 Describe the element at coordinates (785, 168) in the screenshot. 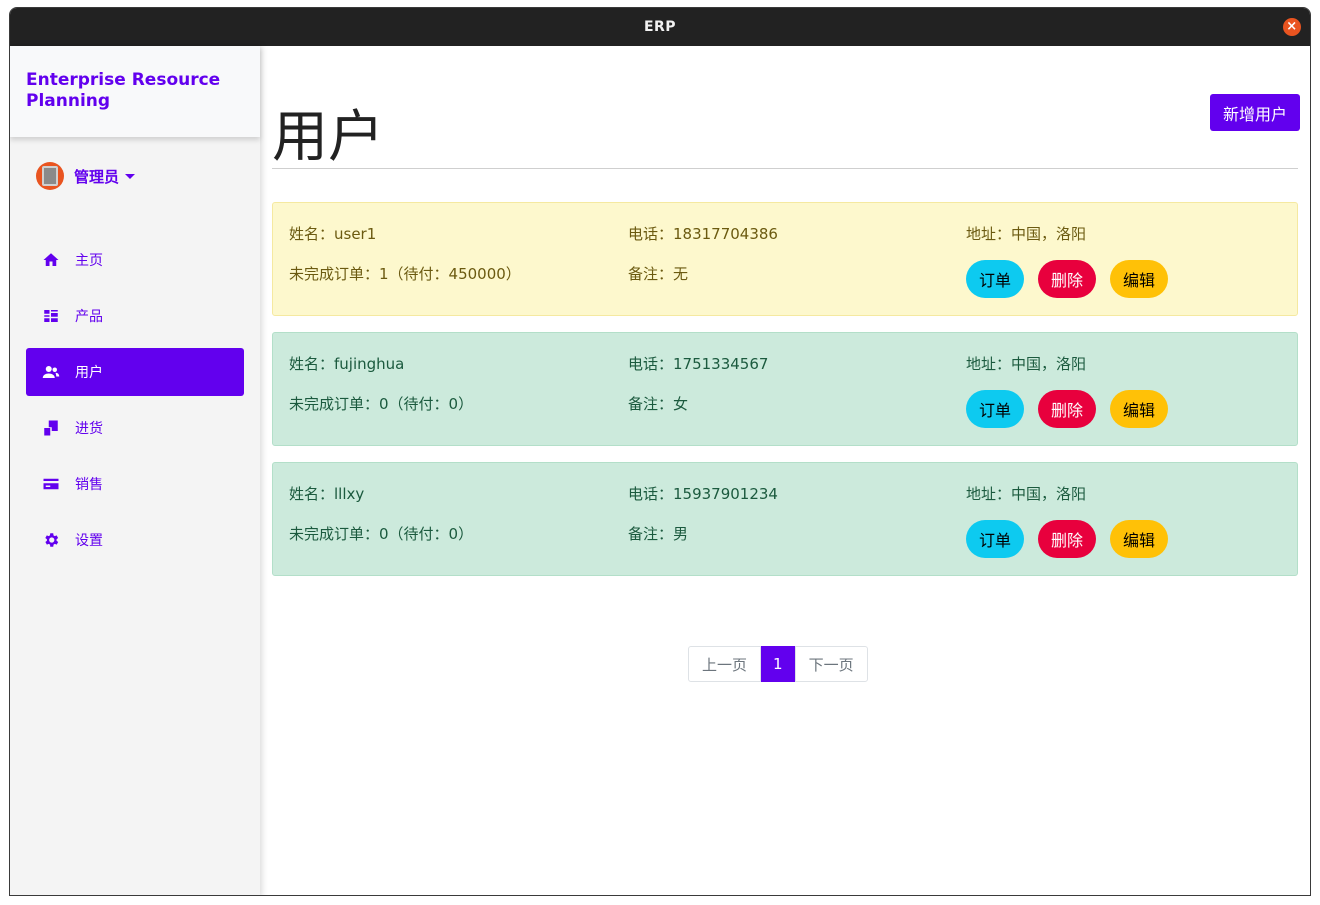

I see `divider` at that location.